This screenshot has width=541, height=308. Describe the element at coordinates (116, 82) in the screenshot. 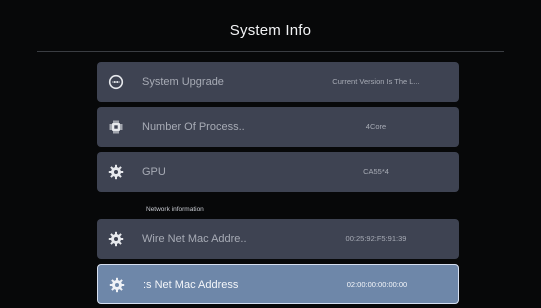

I see `upgrade-icon` at that location.